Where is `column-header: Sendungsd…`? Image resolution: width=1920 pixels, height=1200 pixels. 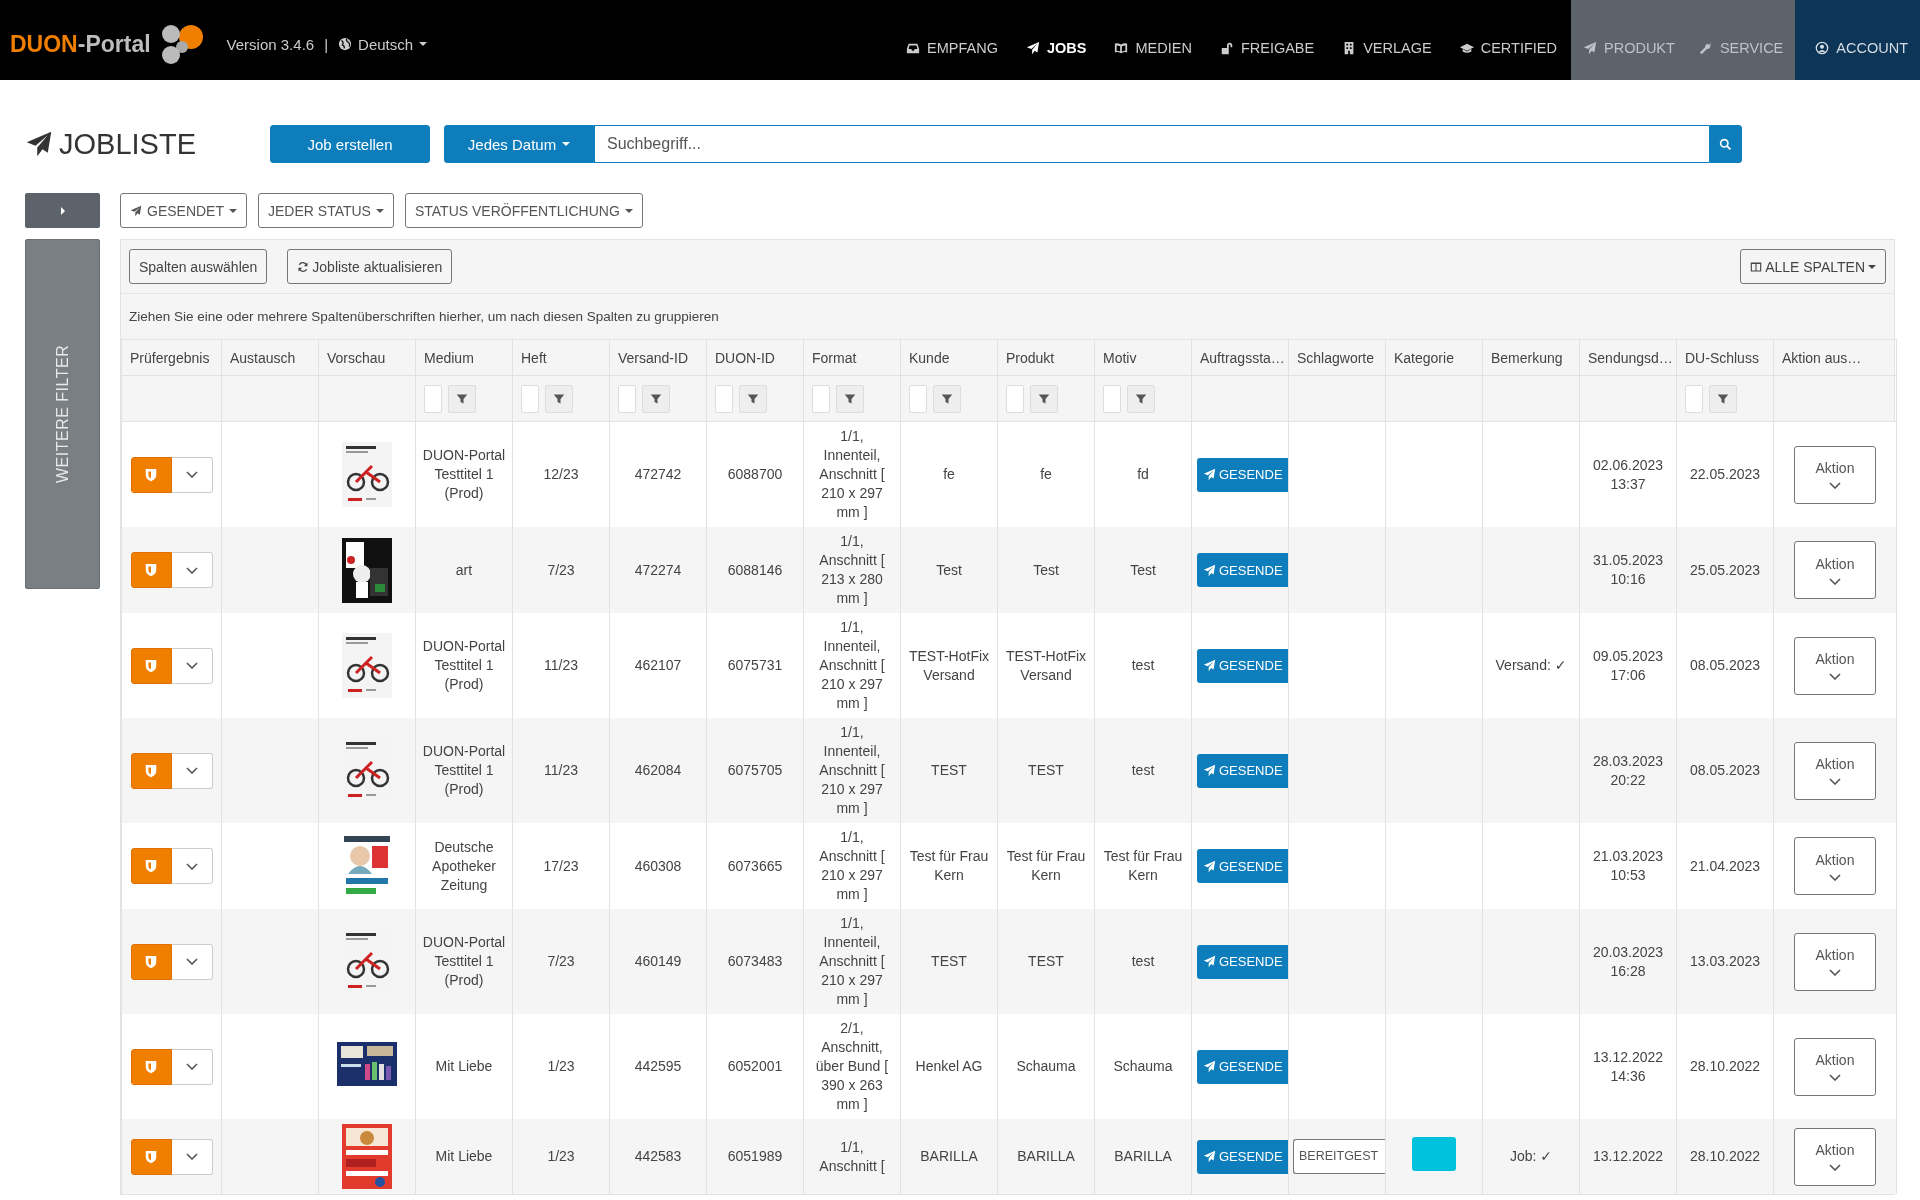
column-header: Sendungsd… is located at coordinates (1628, 357).